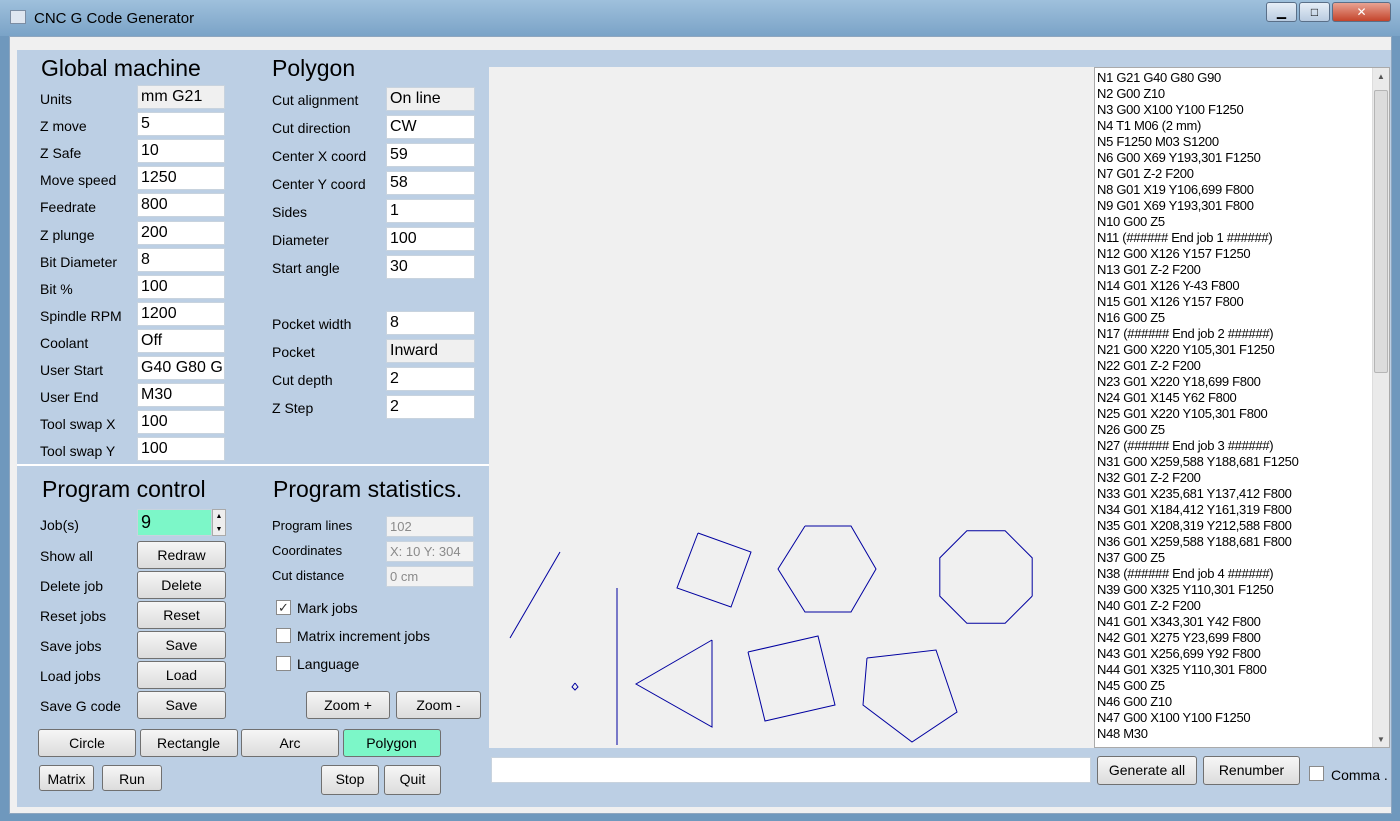  Describe the element at coordinates (61, 153) in the screenshot. I see `global-label: Z Safe` at that location.